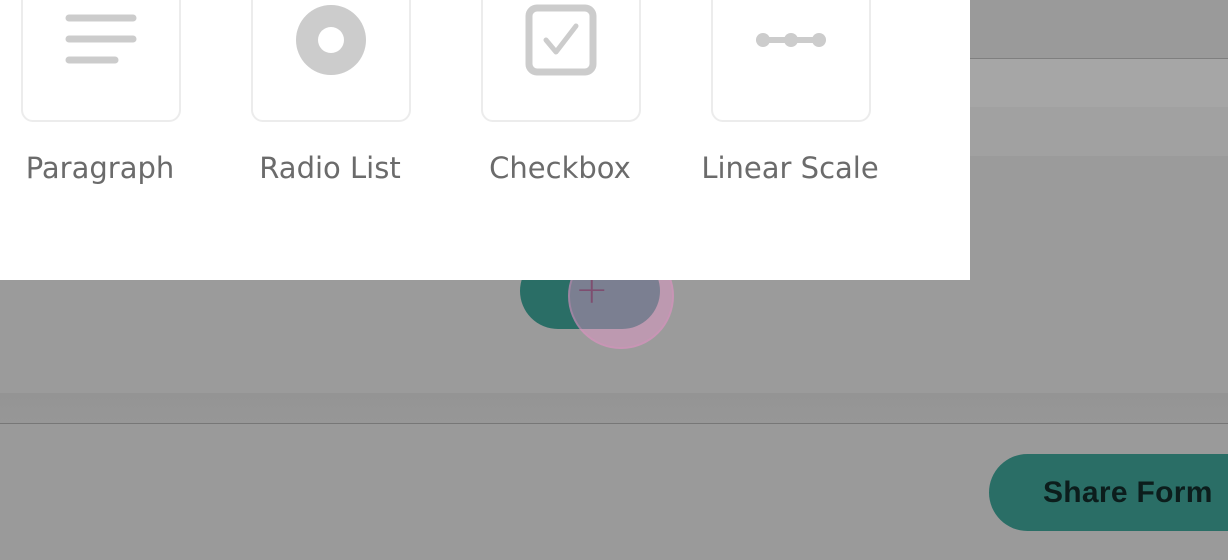 This screenshot has height=560, width=1228. Describe the element at coordinates (100, 168) in the screenshot. I see `type-label: Paragraph` at that location.